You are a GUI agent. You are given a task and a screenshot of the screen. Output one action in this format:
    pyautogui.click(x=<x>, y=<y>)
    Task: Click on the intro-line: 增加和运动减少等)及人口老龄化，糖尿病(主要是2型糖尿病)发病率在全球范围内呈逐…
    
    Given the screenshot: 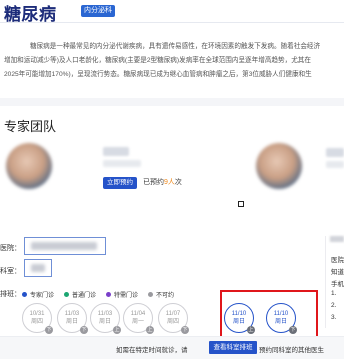 What is the action you would take?
    pyautogui.click(x=157, y=60)
    